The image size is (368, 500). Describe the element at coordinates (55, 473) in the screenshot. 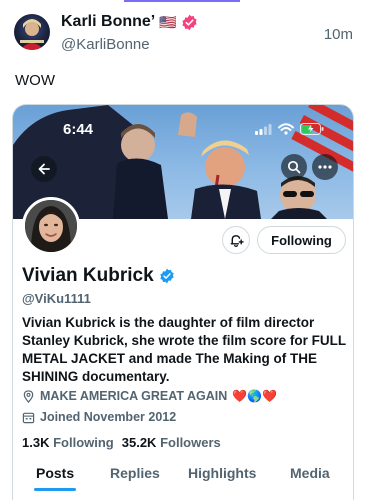

I see `tab-posts: Posts` at that location.